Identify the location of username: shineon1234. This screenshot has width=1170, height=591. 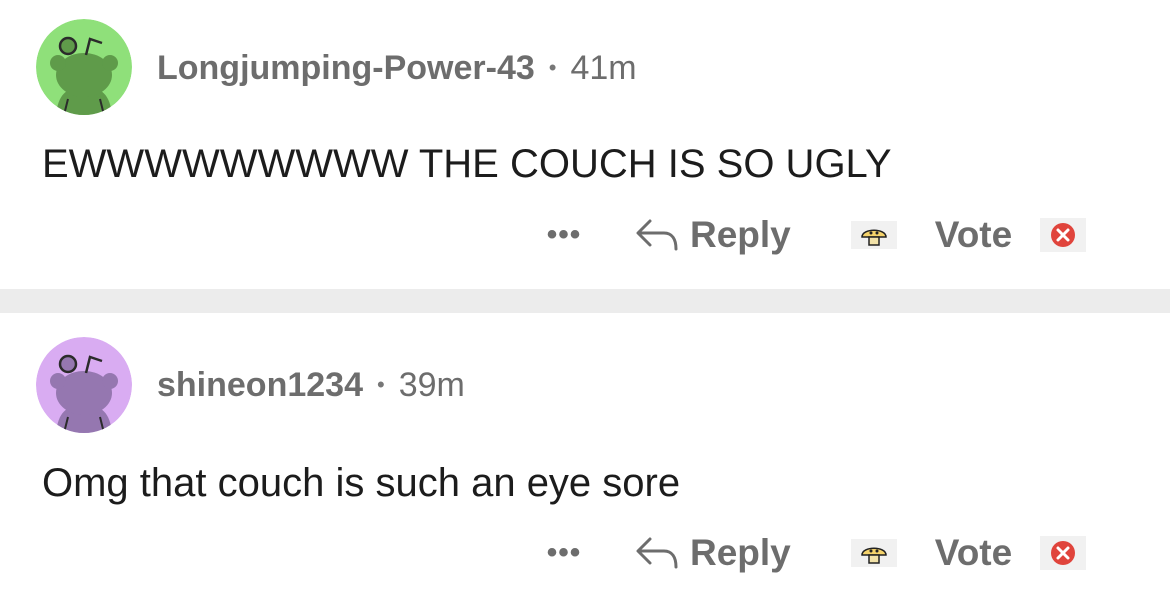
(260, 385).